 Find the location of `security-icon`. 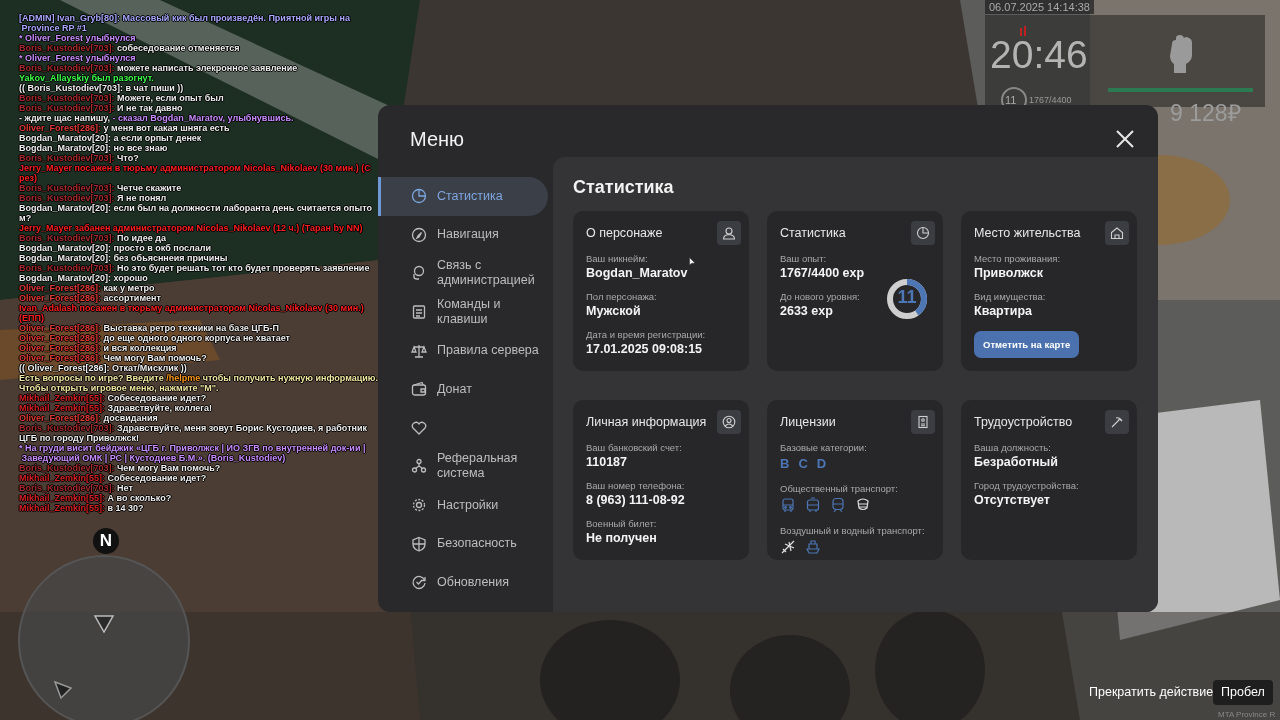

security-icon is located at coordinates (419, 543).